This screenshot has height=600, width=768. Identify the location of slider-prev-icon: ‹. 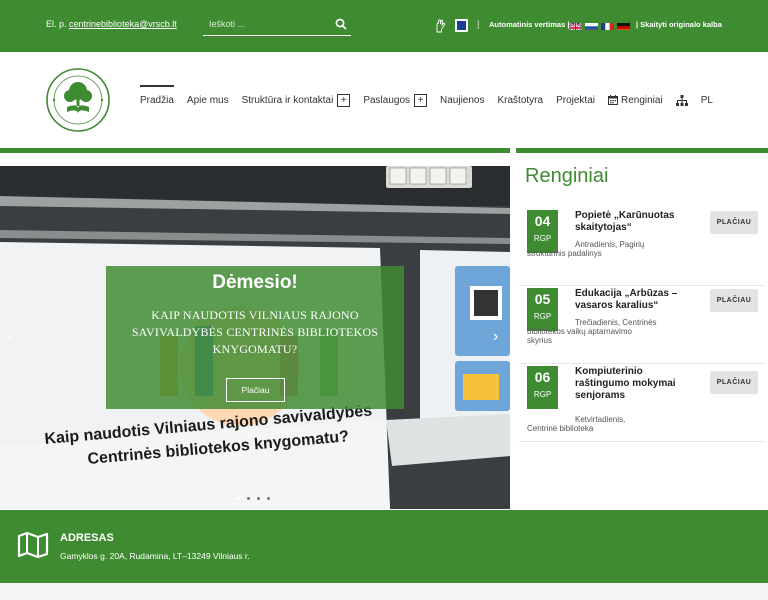
(10, 337).